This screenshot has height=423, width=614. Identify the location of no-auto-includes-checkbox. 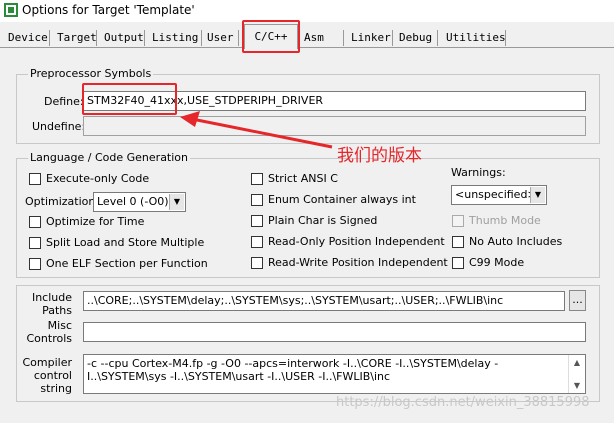
(458, 242).